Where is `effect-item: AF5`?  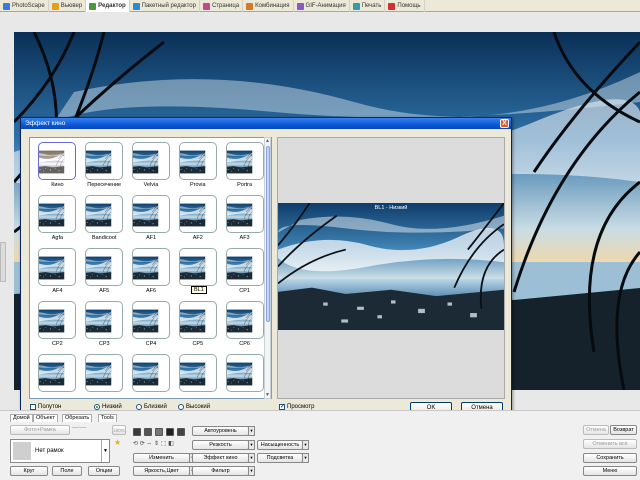 effect-item: AF5 is located at coordinates (104, 272).